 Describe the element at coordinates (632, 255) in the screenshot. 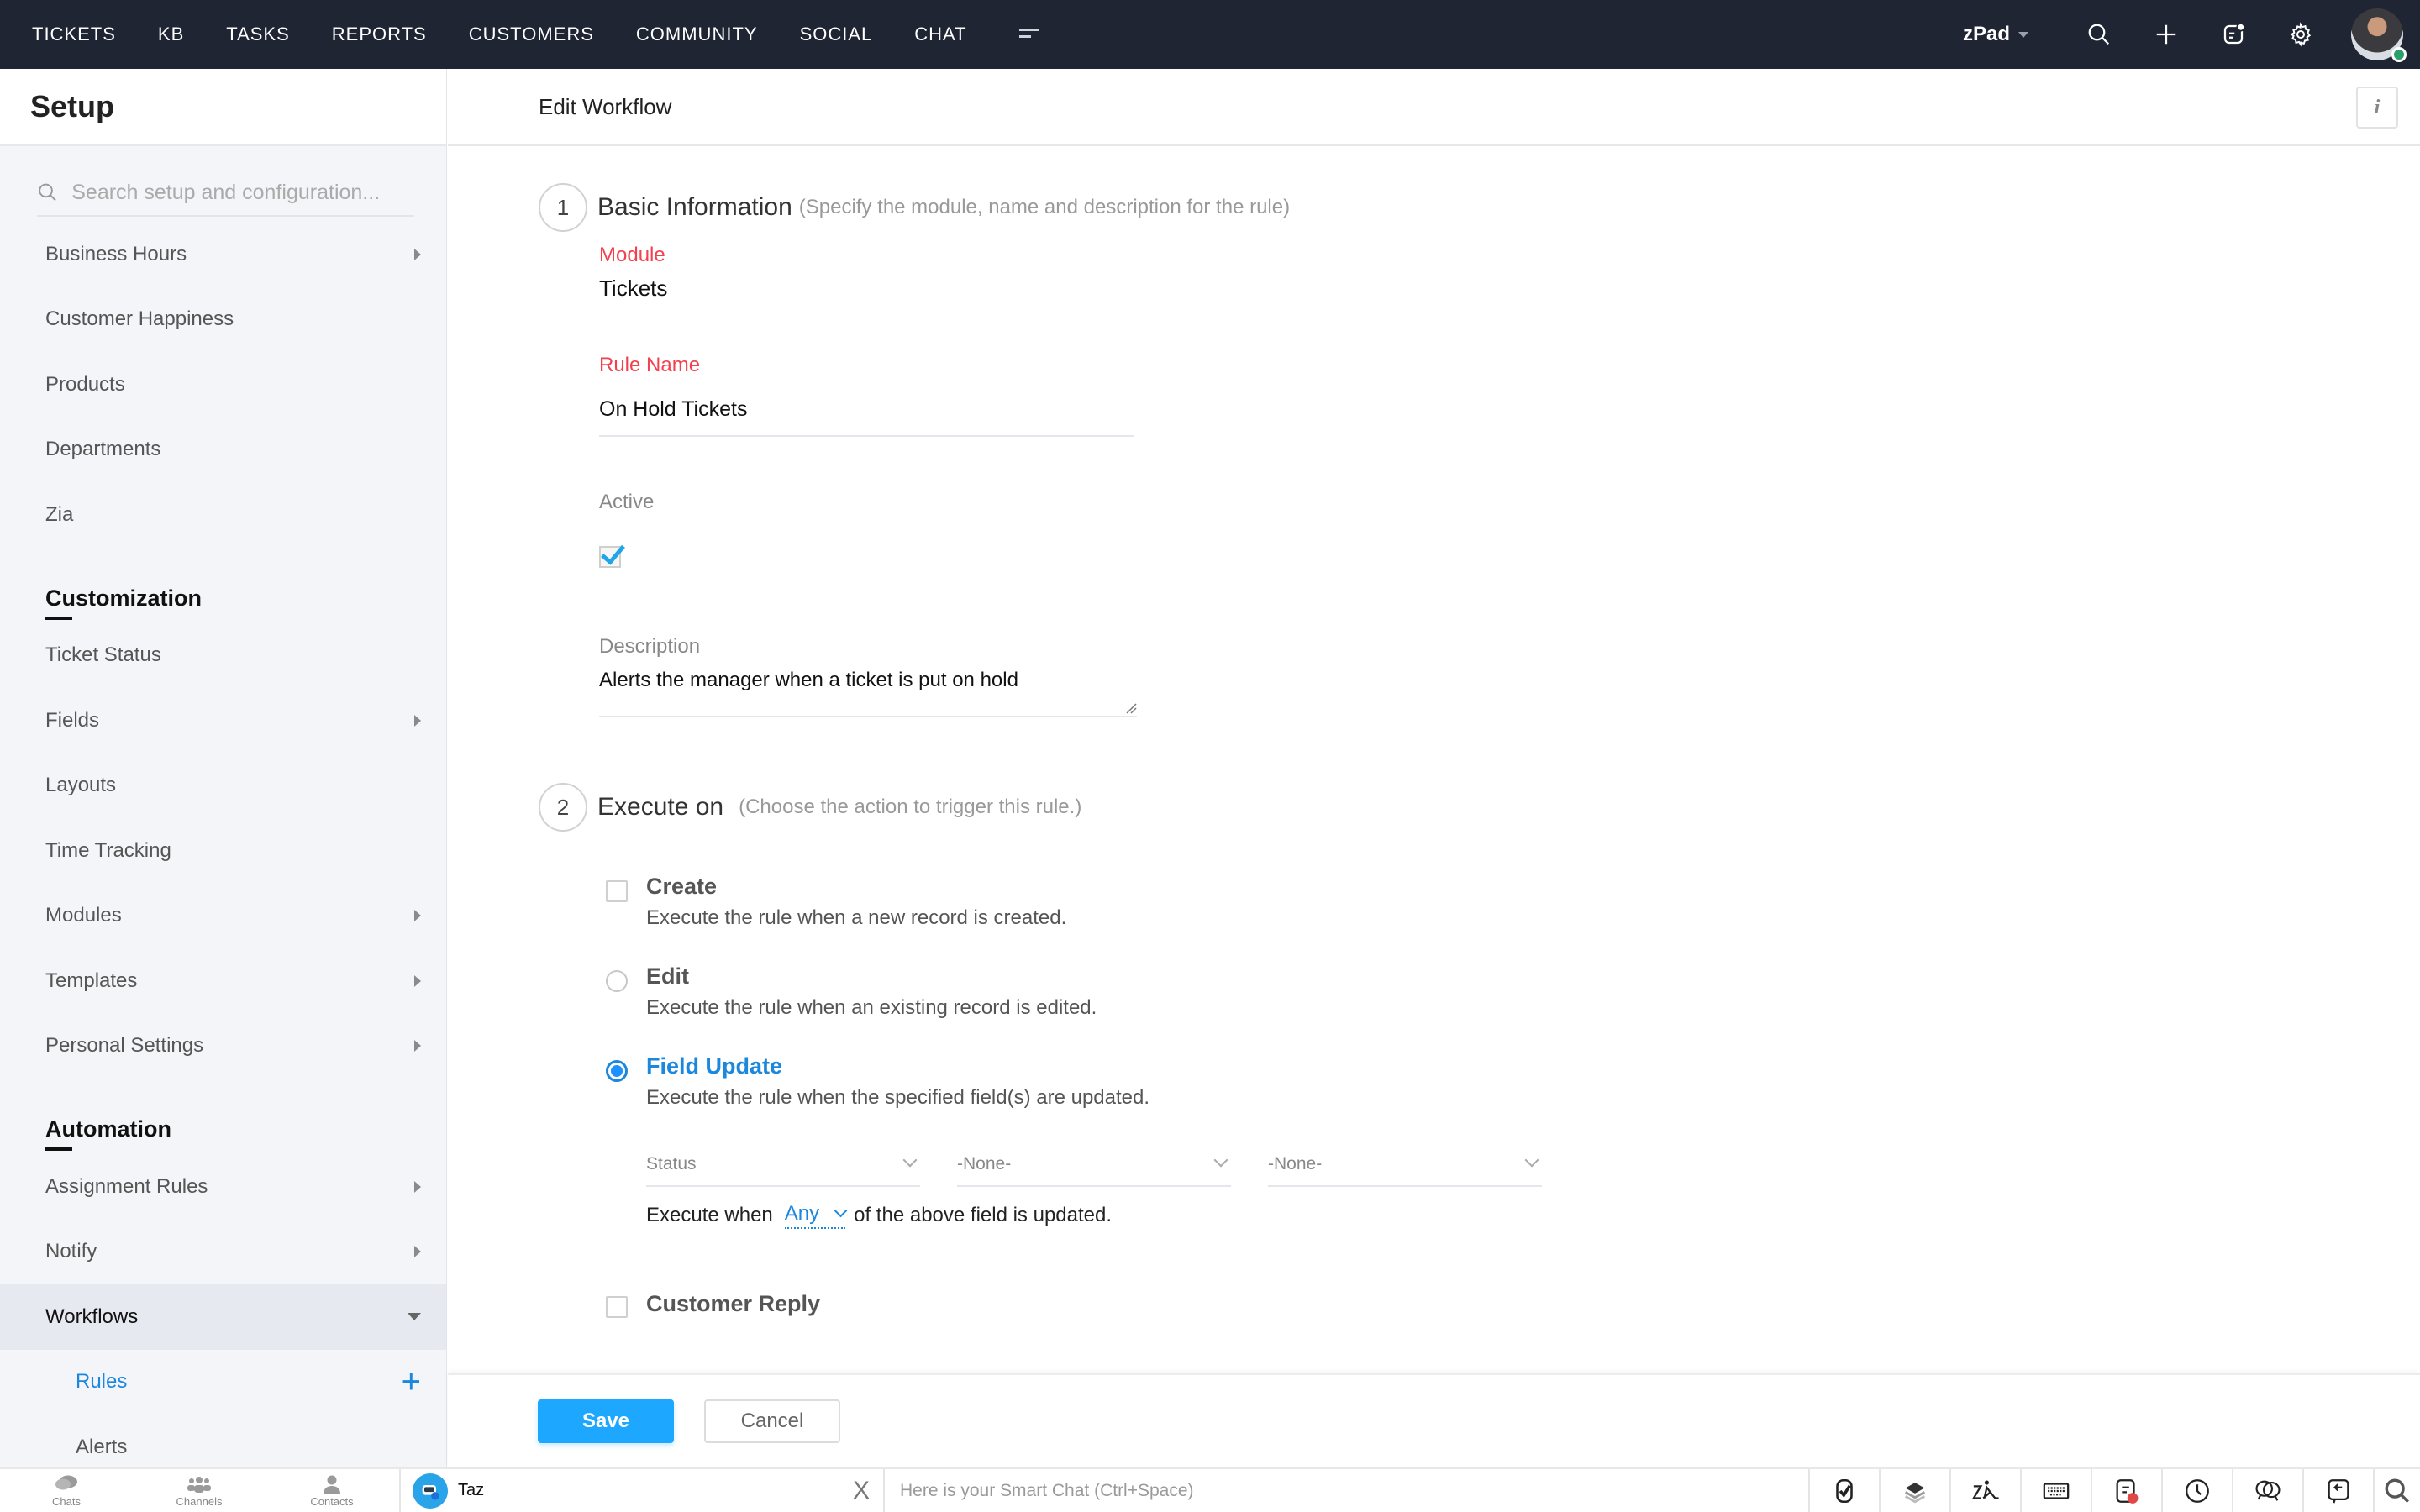

I see `module-label: Module` at that location.